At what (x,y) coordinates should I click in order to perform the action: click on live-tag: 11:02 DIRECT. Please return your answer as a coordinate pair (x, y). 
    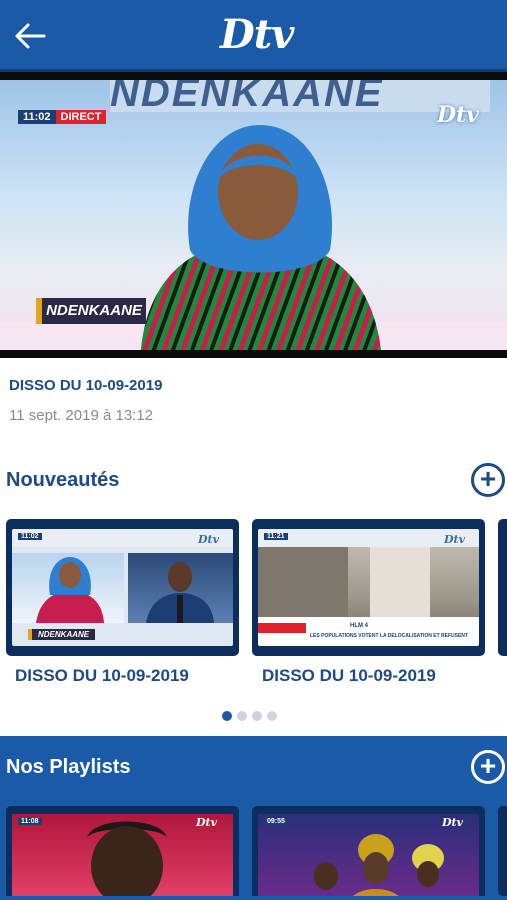
    Looking at the image, I should click on (62, 117).